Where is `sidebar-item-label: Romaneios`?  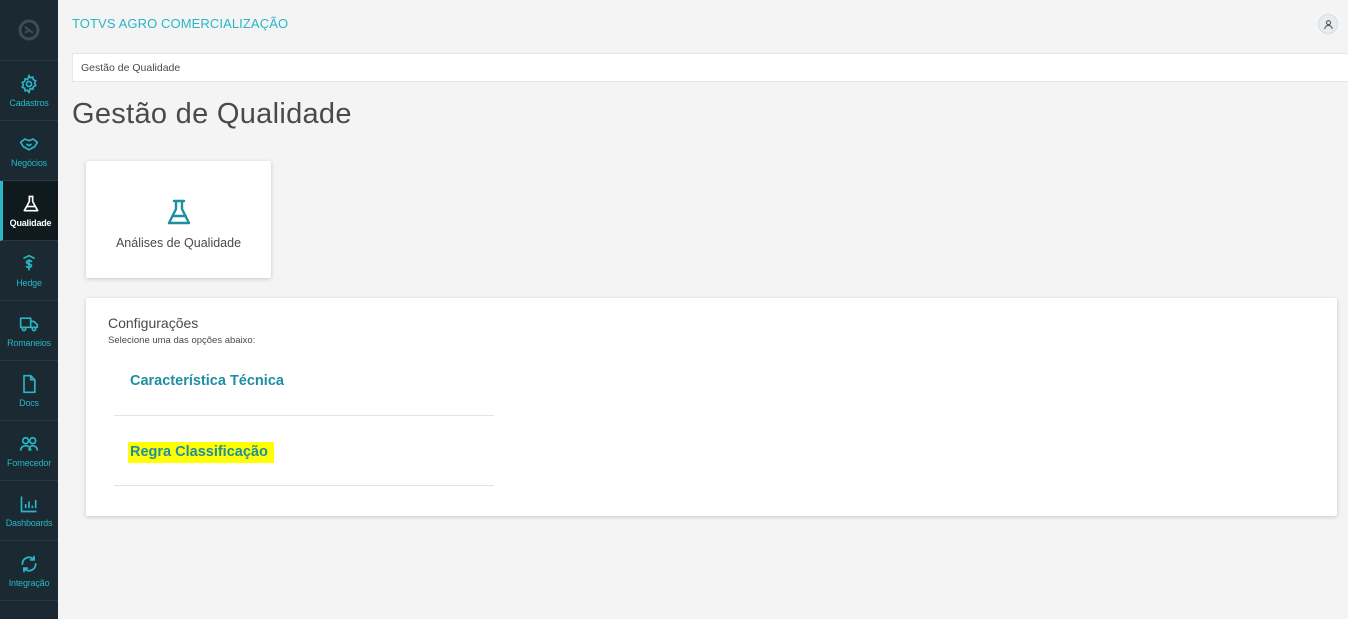
sidebar-item-label: Romaneios is located at coordinates (29, 342).